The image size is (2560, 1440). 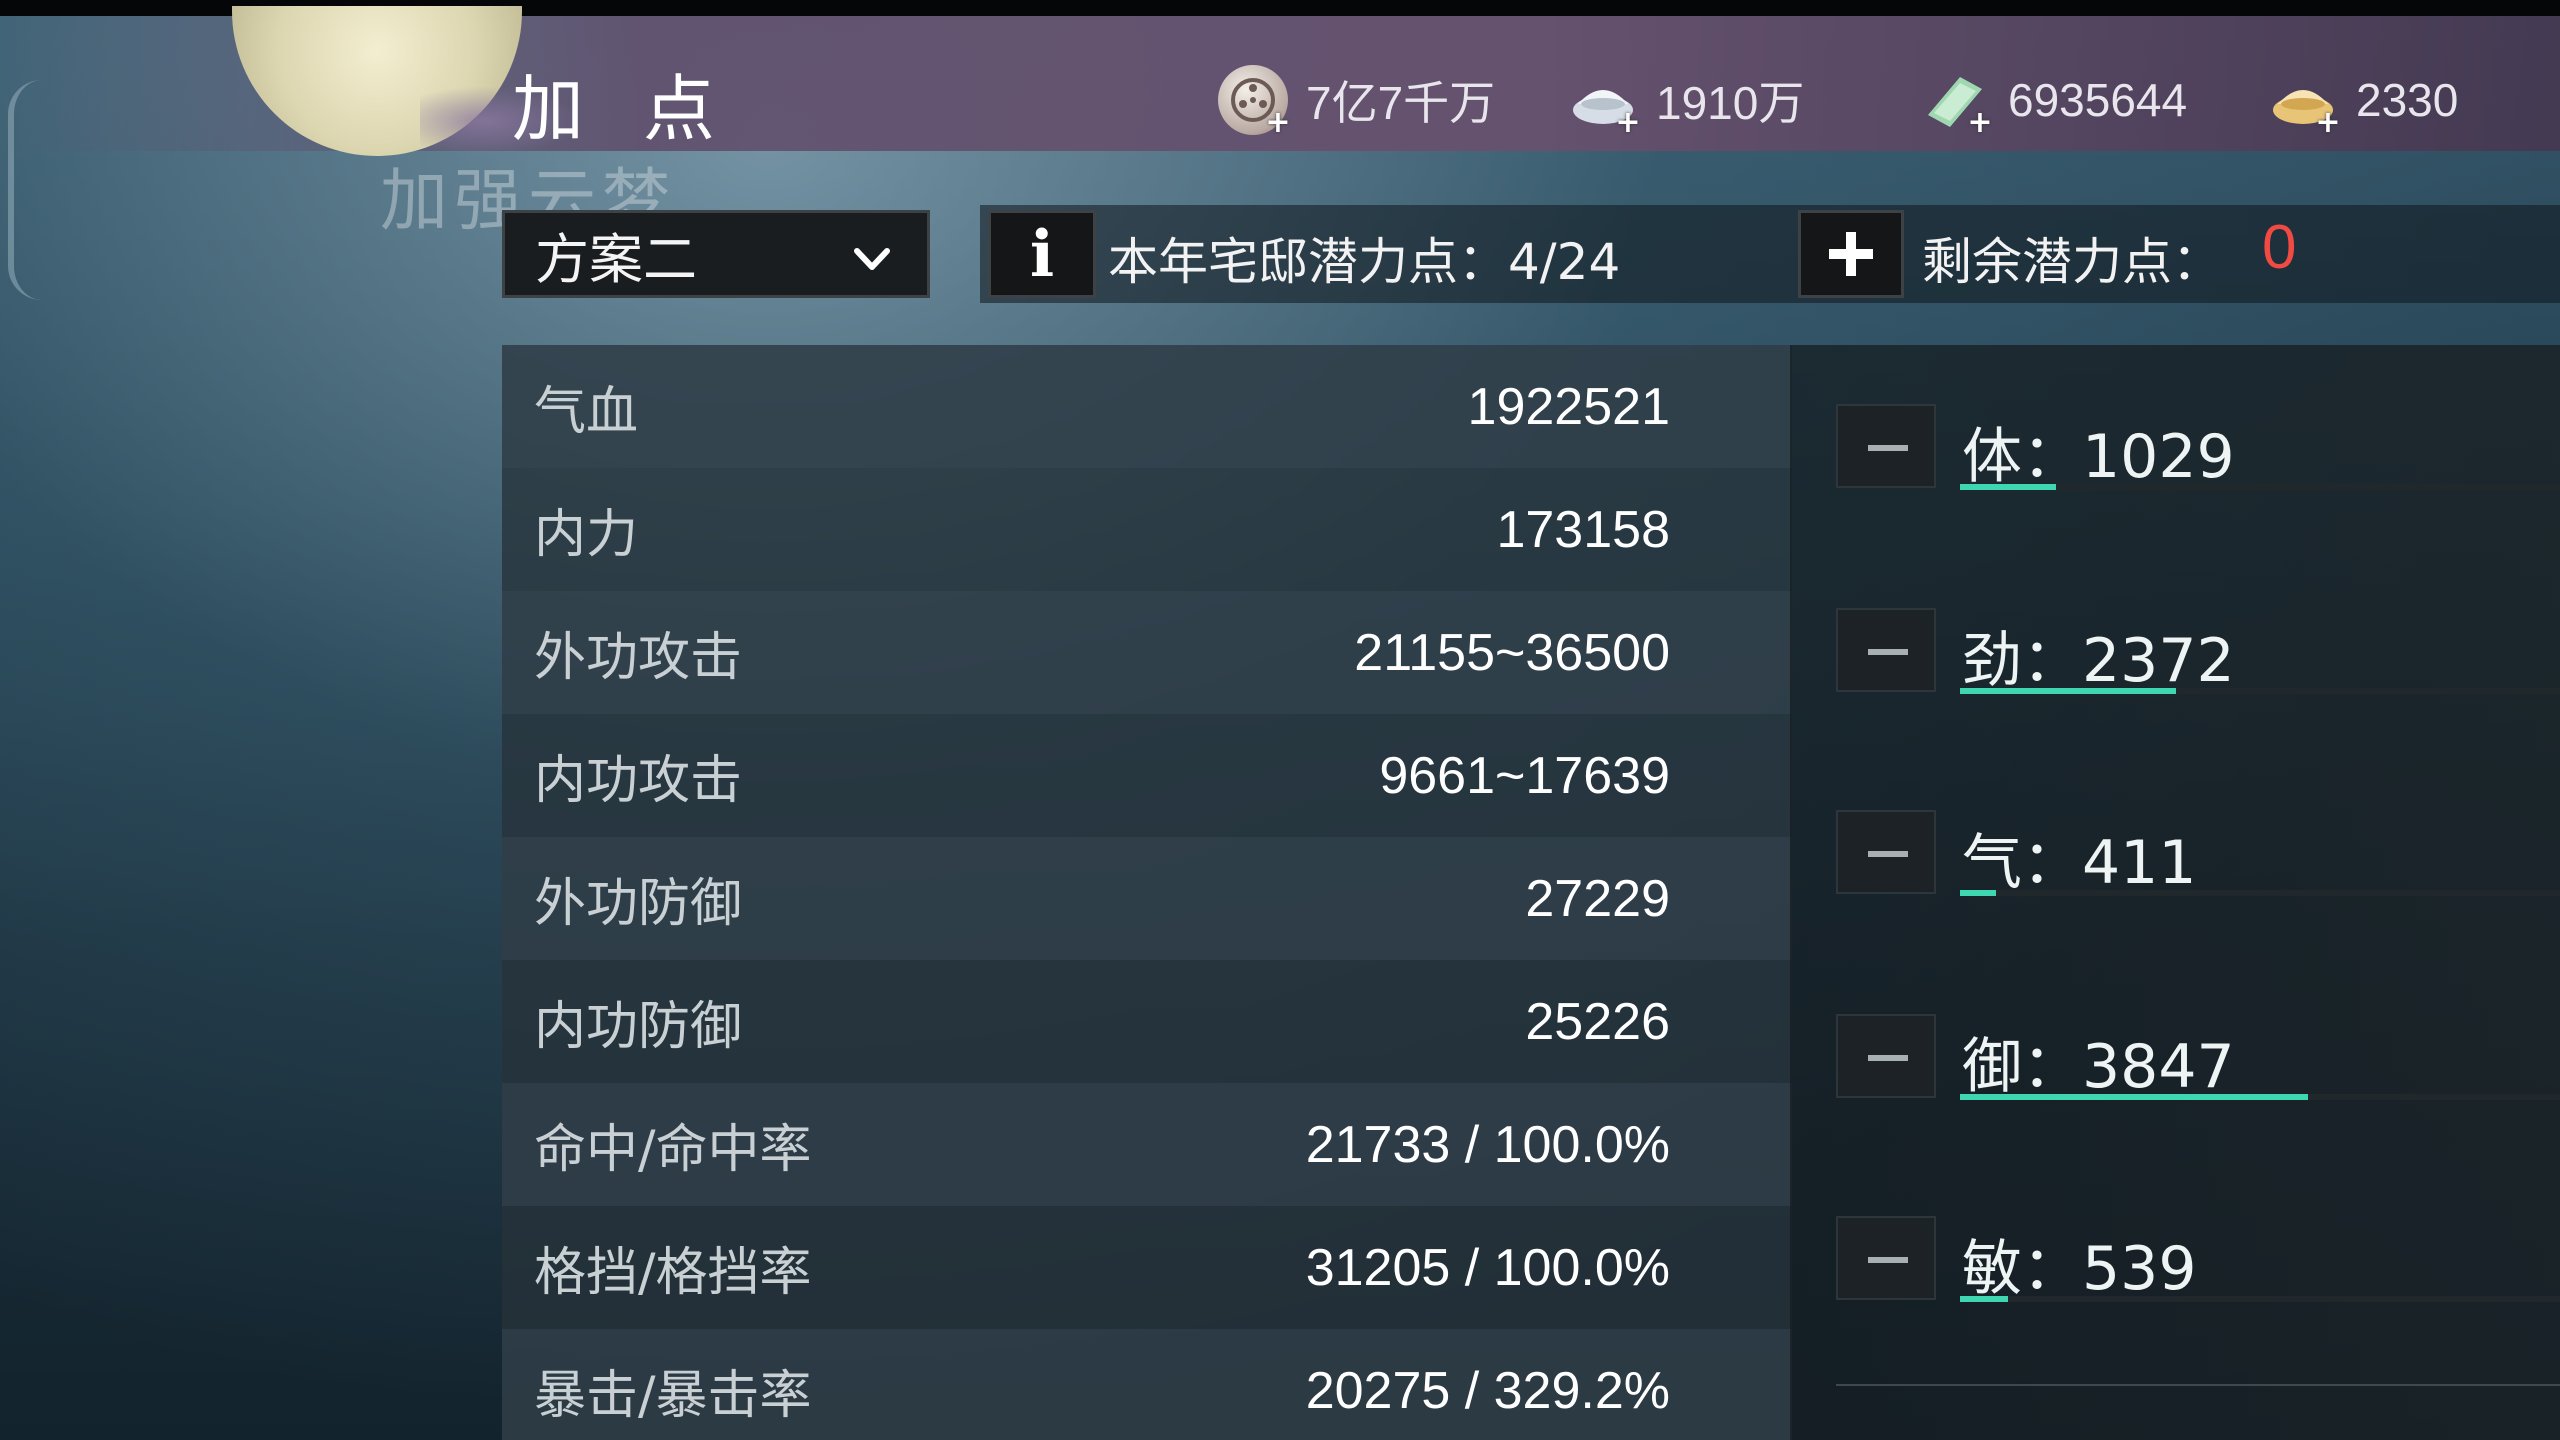 I want to click on attribute-row-qi: 气：411, so click(x=2198, y=852).